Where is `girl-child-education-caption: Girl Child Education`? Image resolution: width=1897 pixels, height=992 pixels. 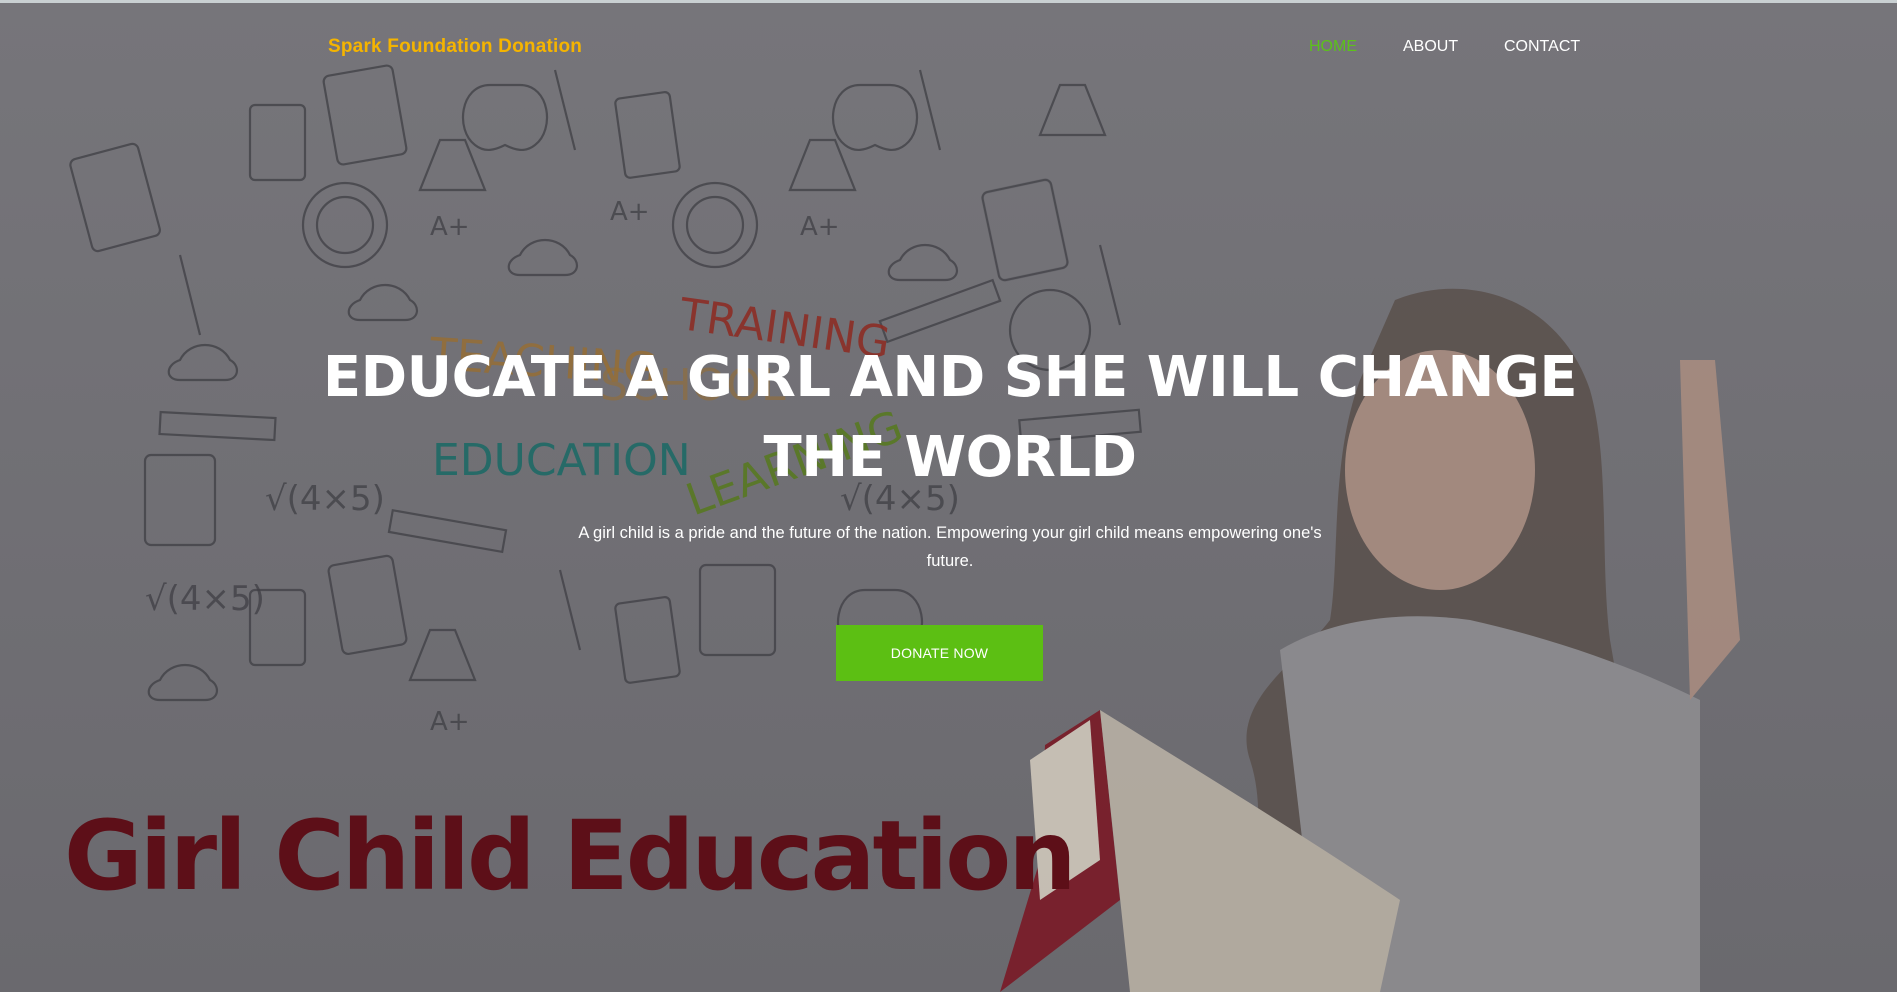
girl-child-education-caption: Girl Child Education is located at coordinates (570, 856).